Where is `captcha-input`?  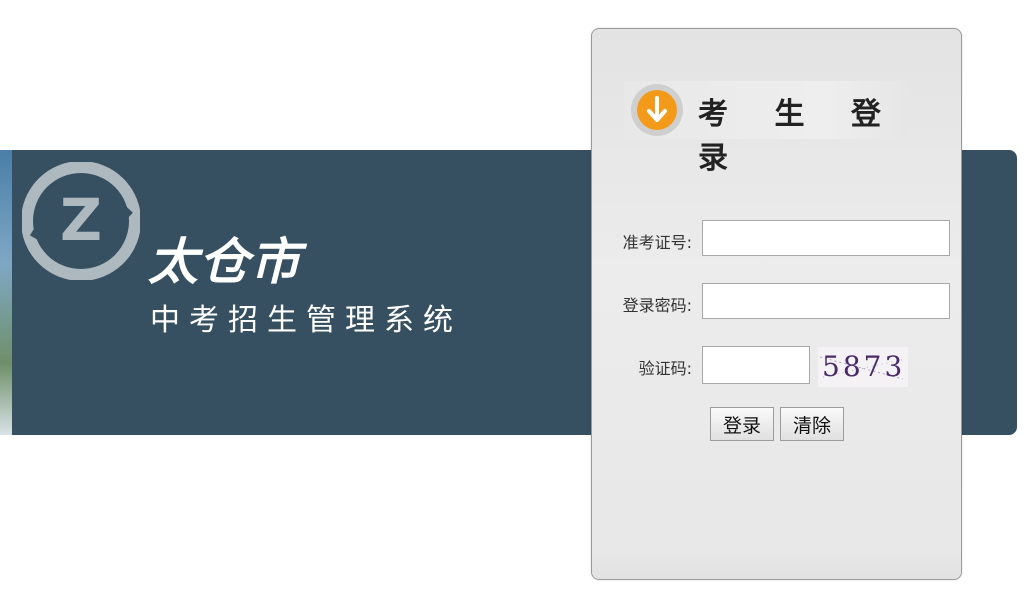 captcha-input is located at coordinates (756, 365).